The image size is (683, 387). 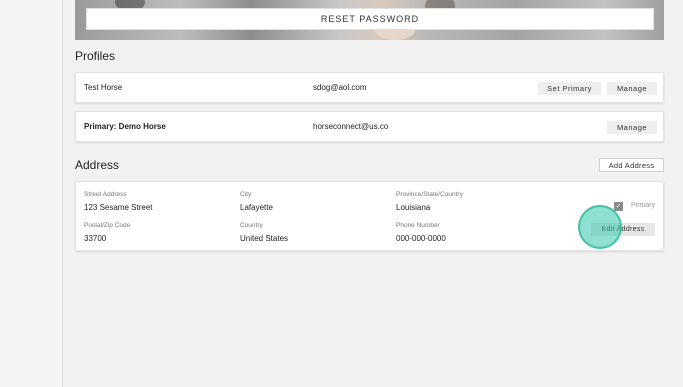 What do you see at coordinates (418, 225) in the screenshot?
I see `phone-label: Phone Number` at bounding box center [418, 225].